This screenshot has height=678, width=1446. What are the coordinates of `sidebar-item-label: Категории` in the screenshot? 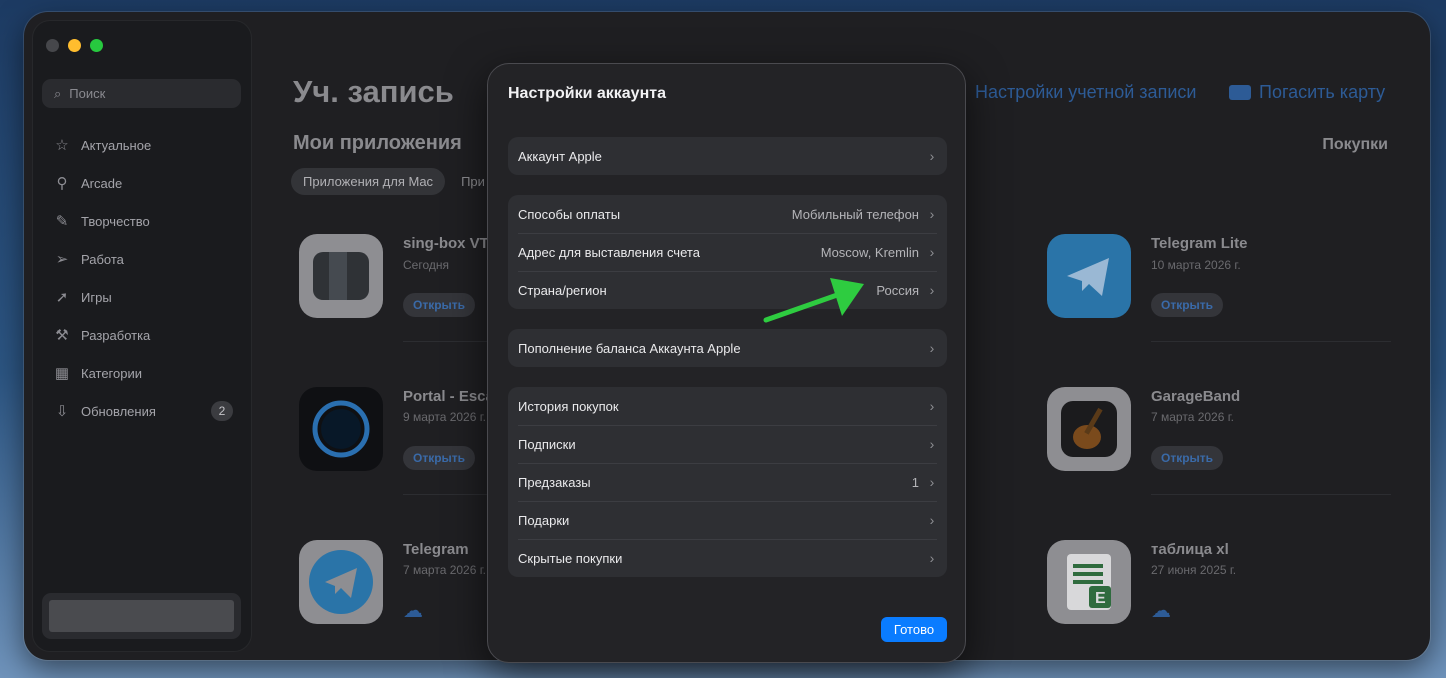 It's located at (111, 373).